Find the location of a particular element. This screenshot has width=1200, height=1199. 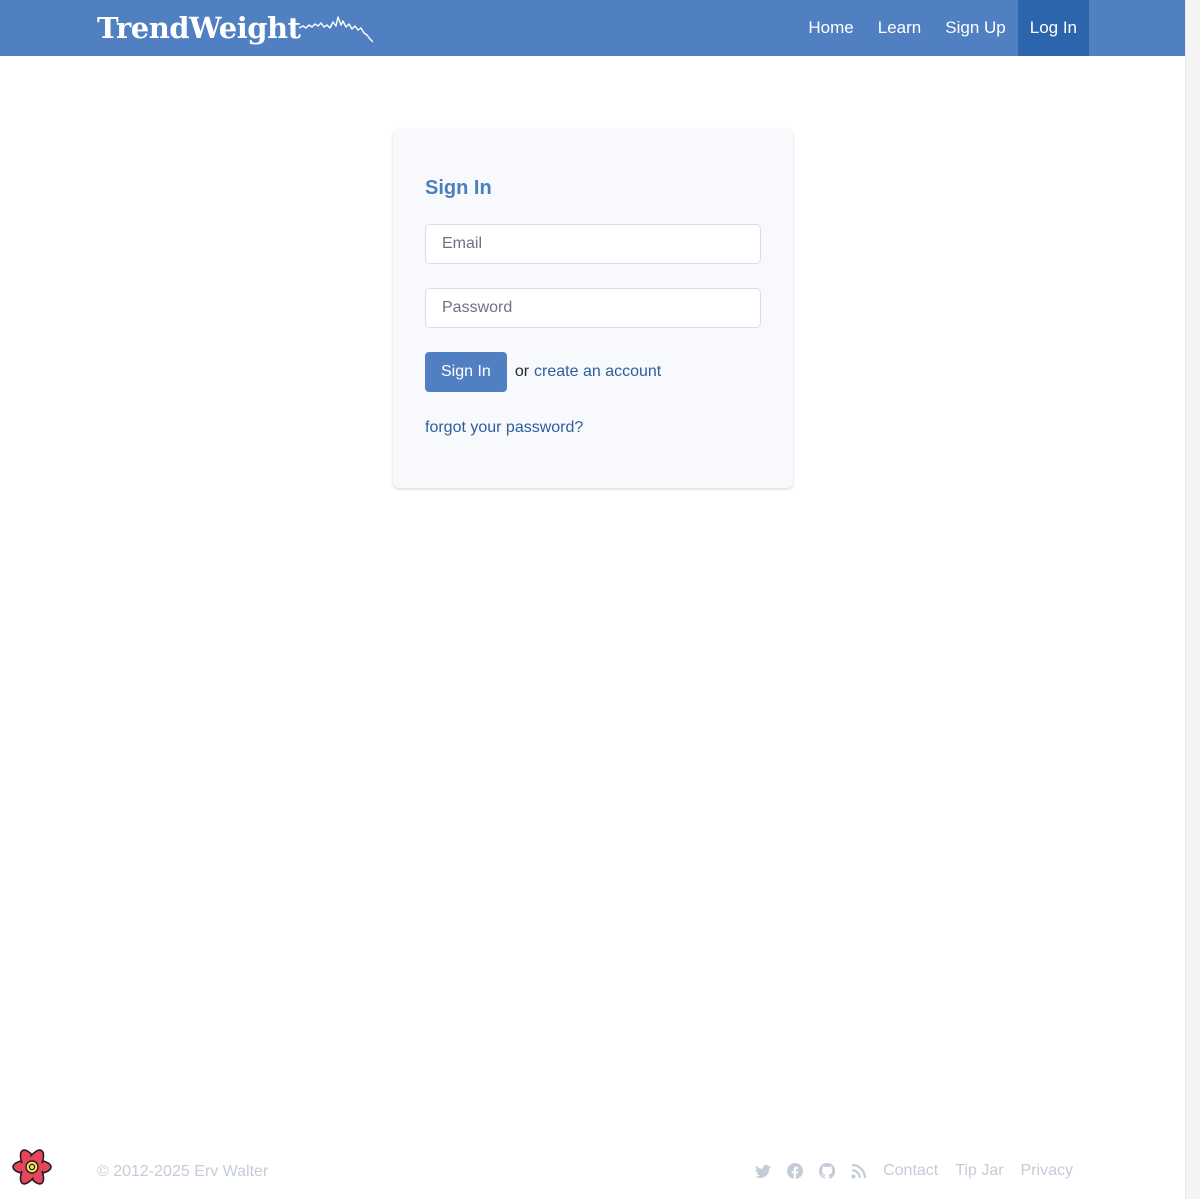

copyright-text: © 2012-2025 Erv Walter is located at coordinates (183, 1171).